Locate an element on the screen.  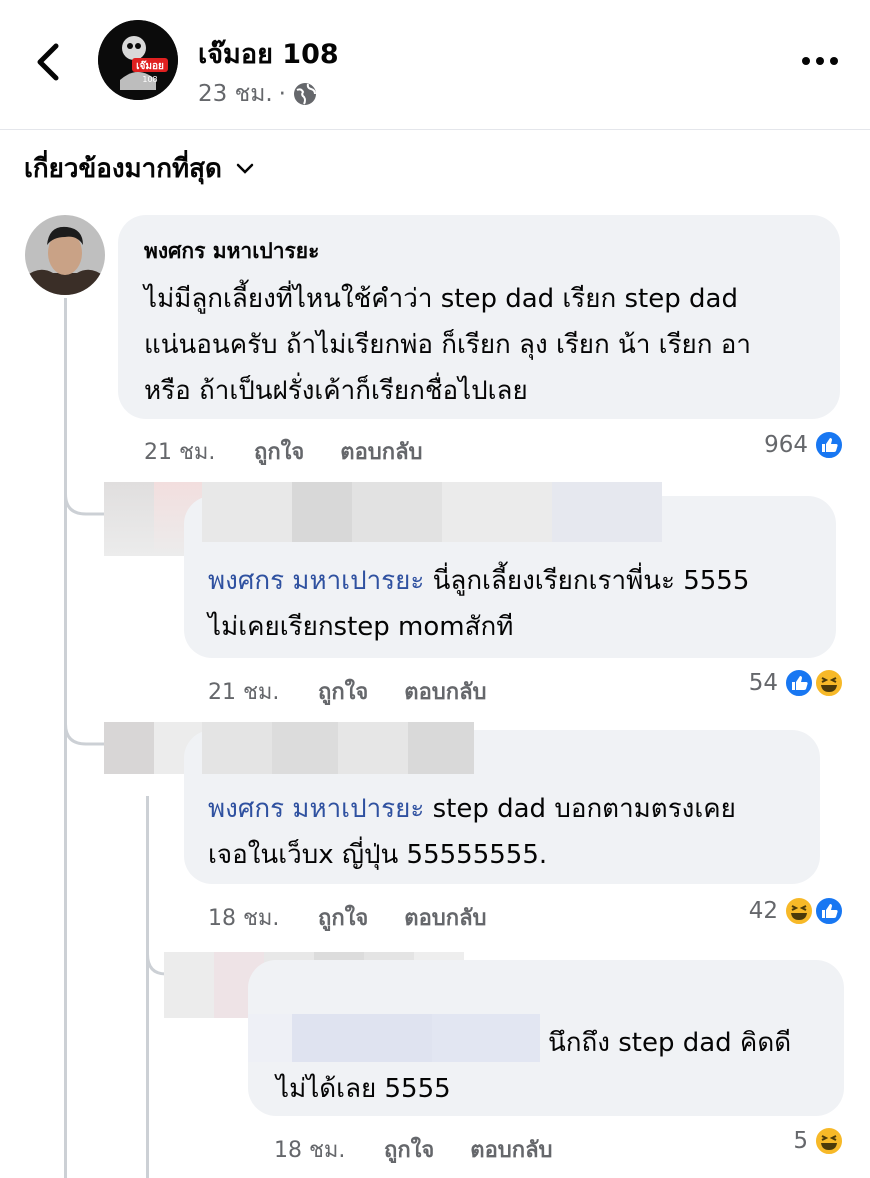
reply-line: นึกถึง step dad คิดดี is located at coordinates (670, 1043).